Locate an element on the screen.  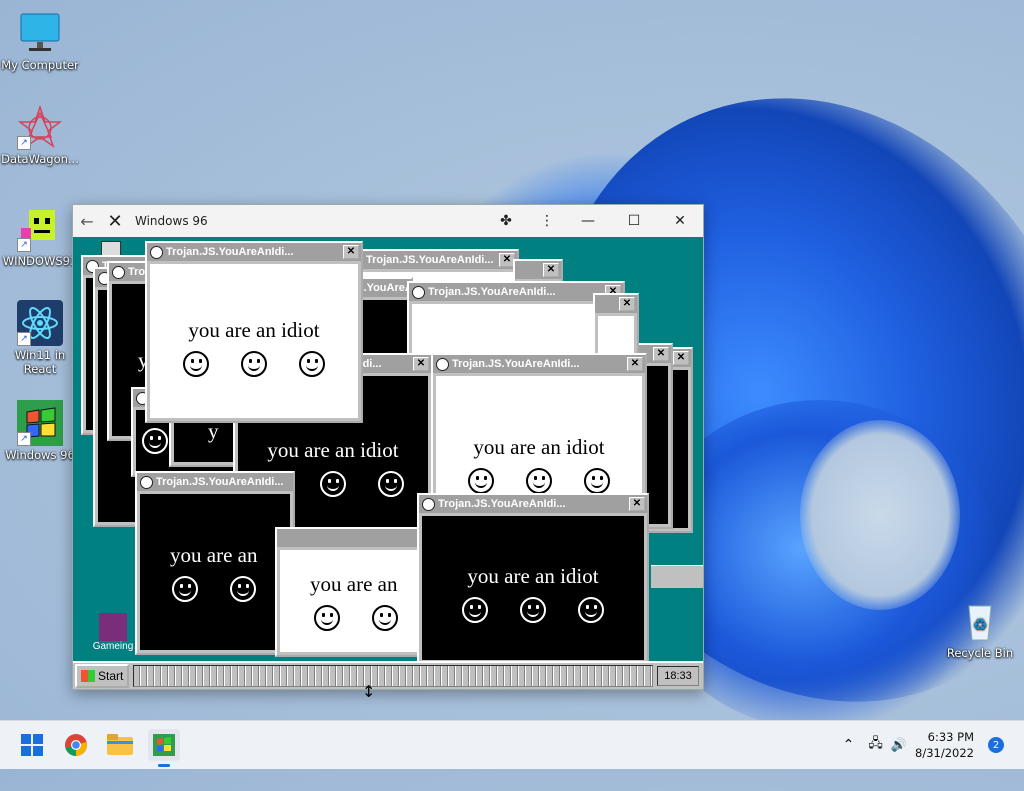
star-logo-icon: ↗ is located at coordinates (40, 127).